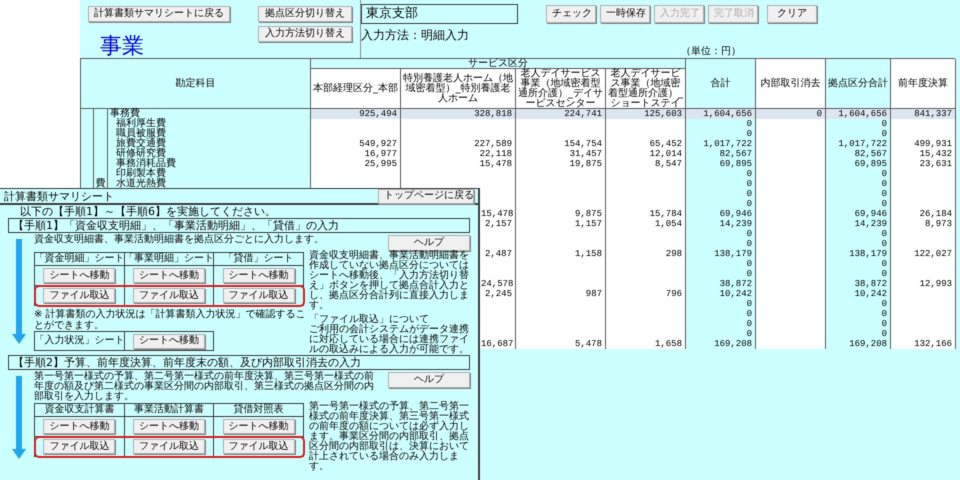 The image size is (960, 480). I want to click on column-header: 特別養護老人ホーム（地域密着型）_特別養護老人ホーム, so click(458, 89).